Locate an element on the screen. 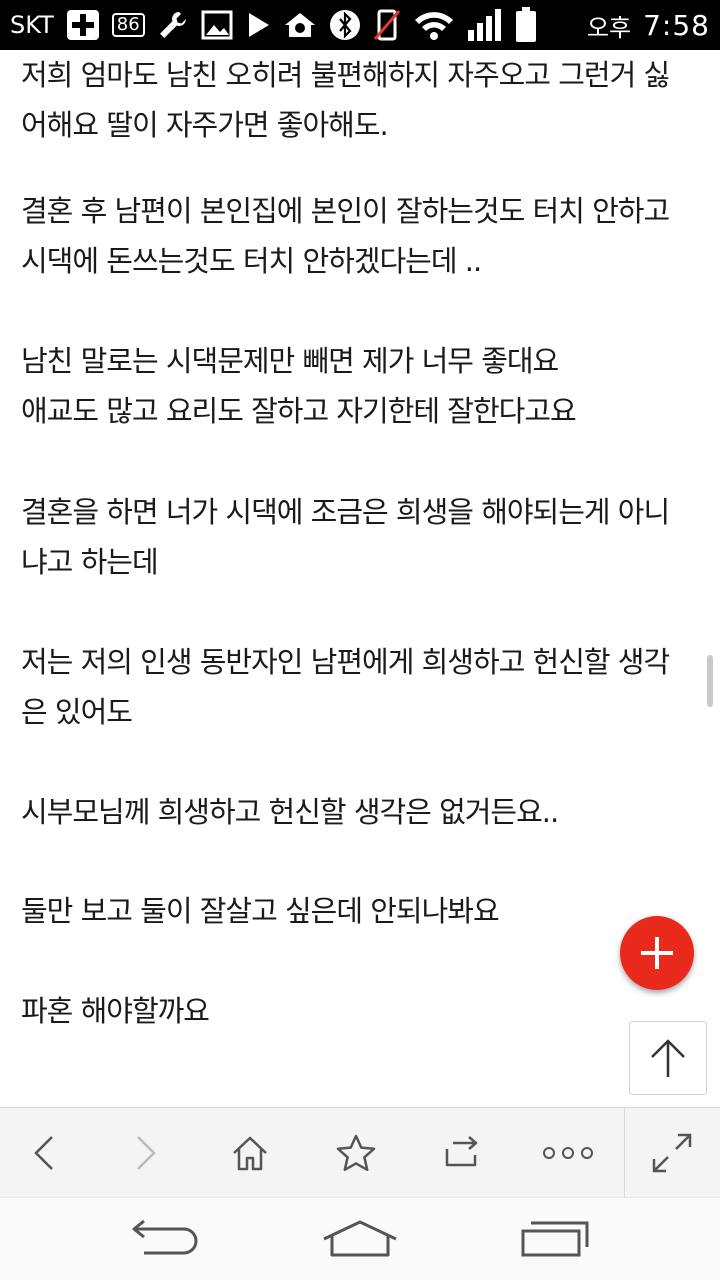 The image size is (720, 1280). arrow-up-icon is located at coordinates (668, 1058).